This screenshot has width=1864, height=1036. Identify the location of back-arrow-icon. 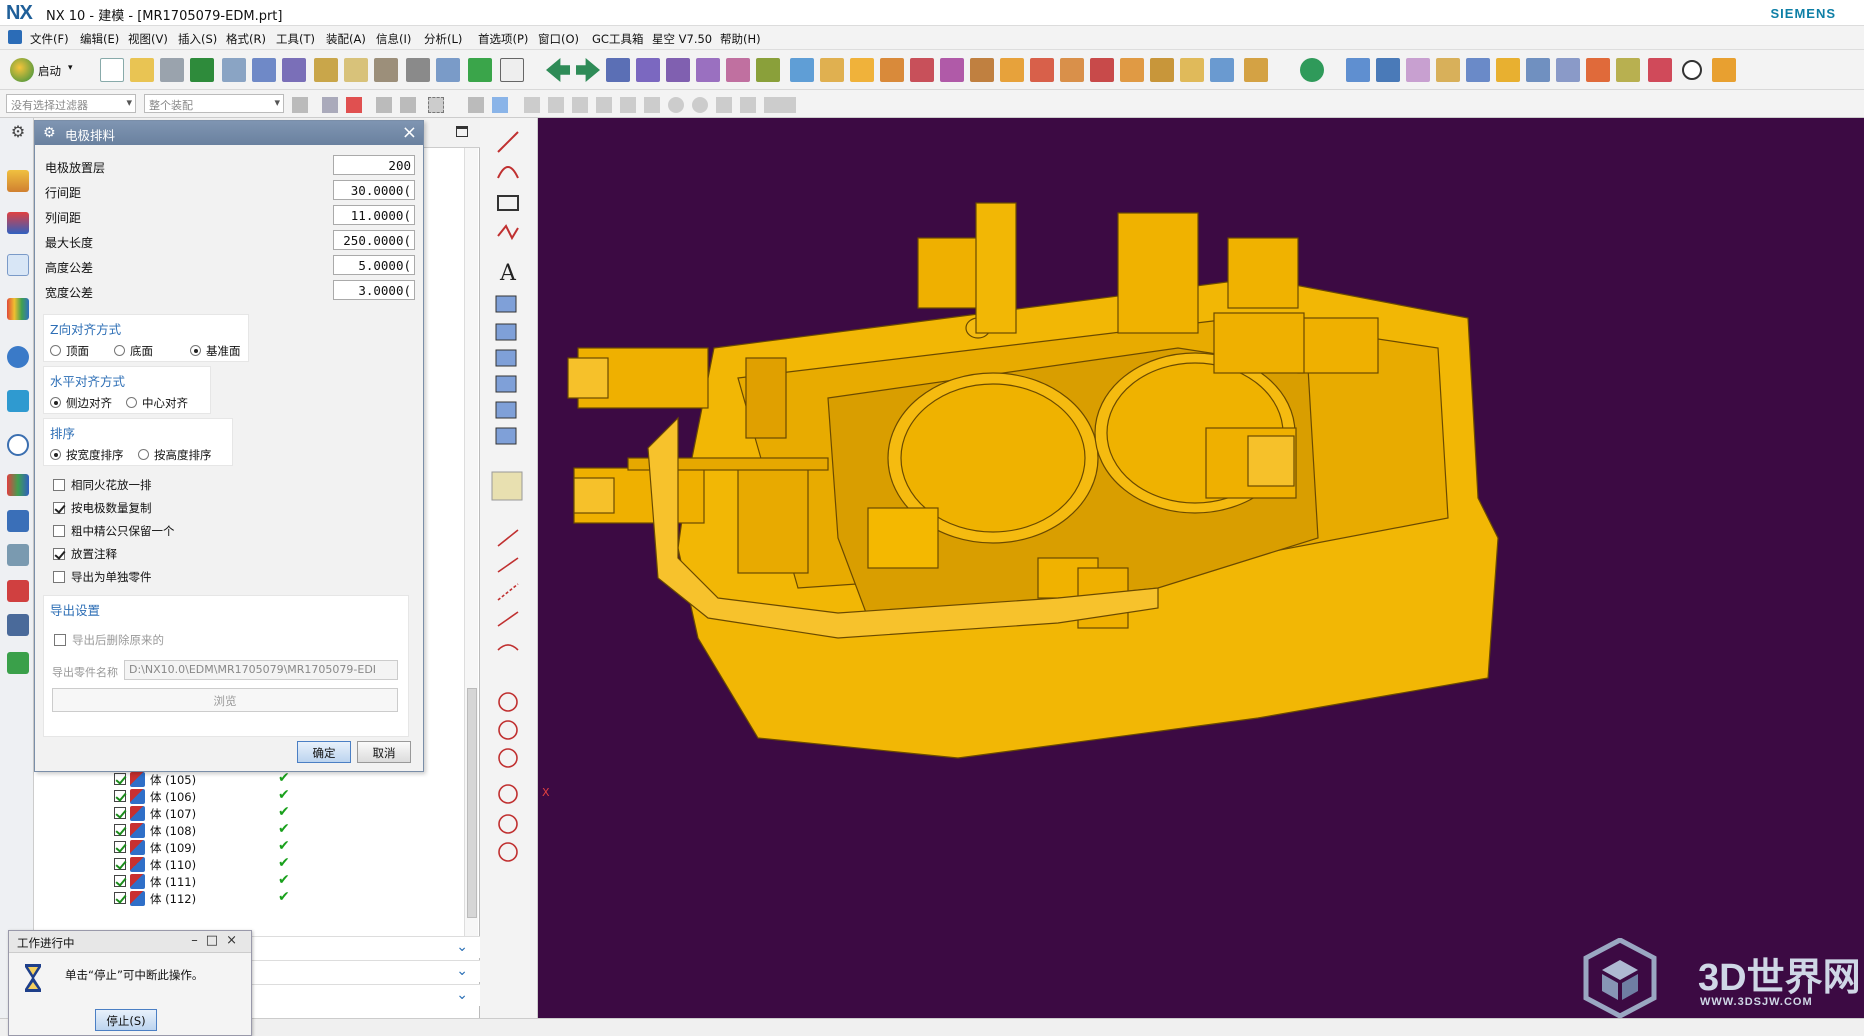
(558, 70).